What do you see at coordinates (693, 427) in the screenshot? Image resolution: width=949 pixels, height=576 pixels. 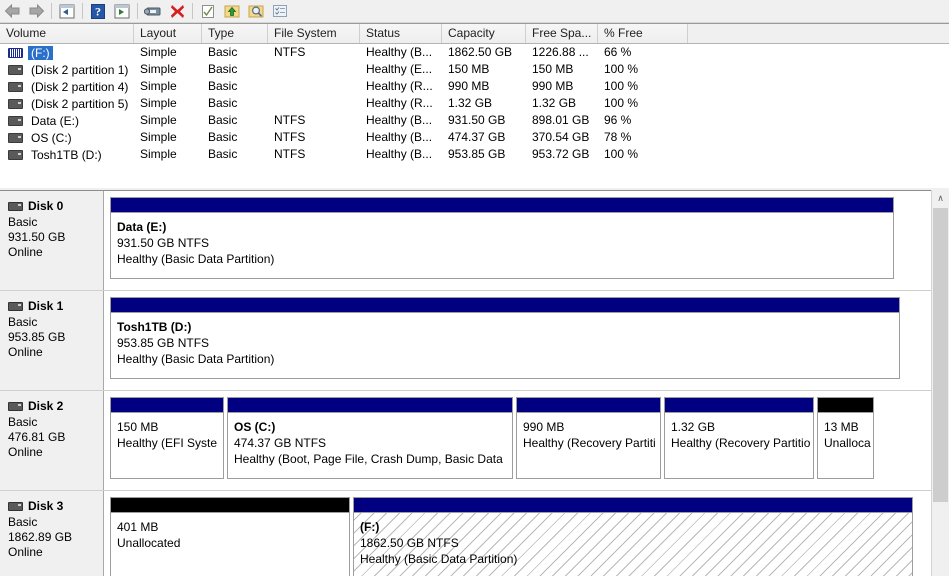 I see `partition-size-fs: 1.32 GB` at bounding box center [693, 427].